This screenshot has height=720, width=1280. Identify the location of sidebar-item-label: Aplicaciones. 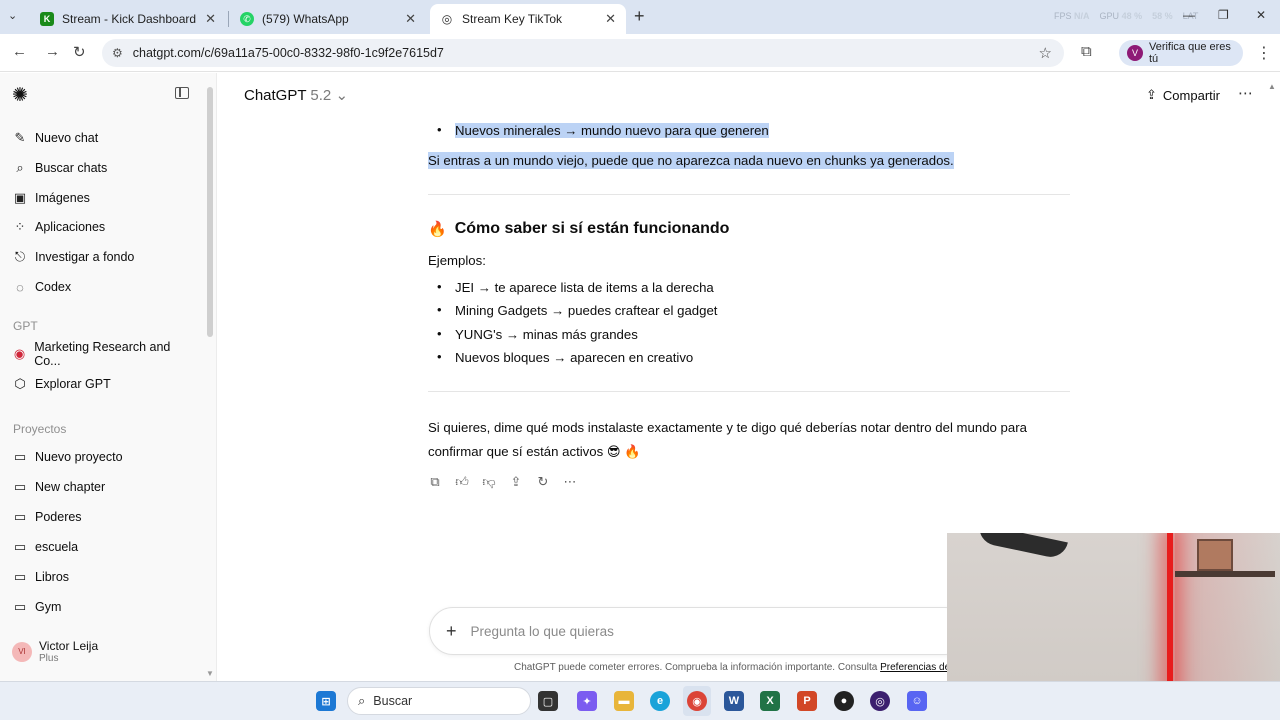
(70, 227).